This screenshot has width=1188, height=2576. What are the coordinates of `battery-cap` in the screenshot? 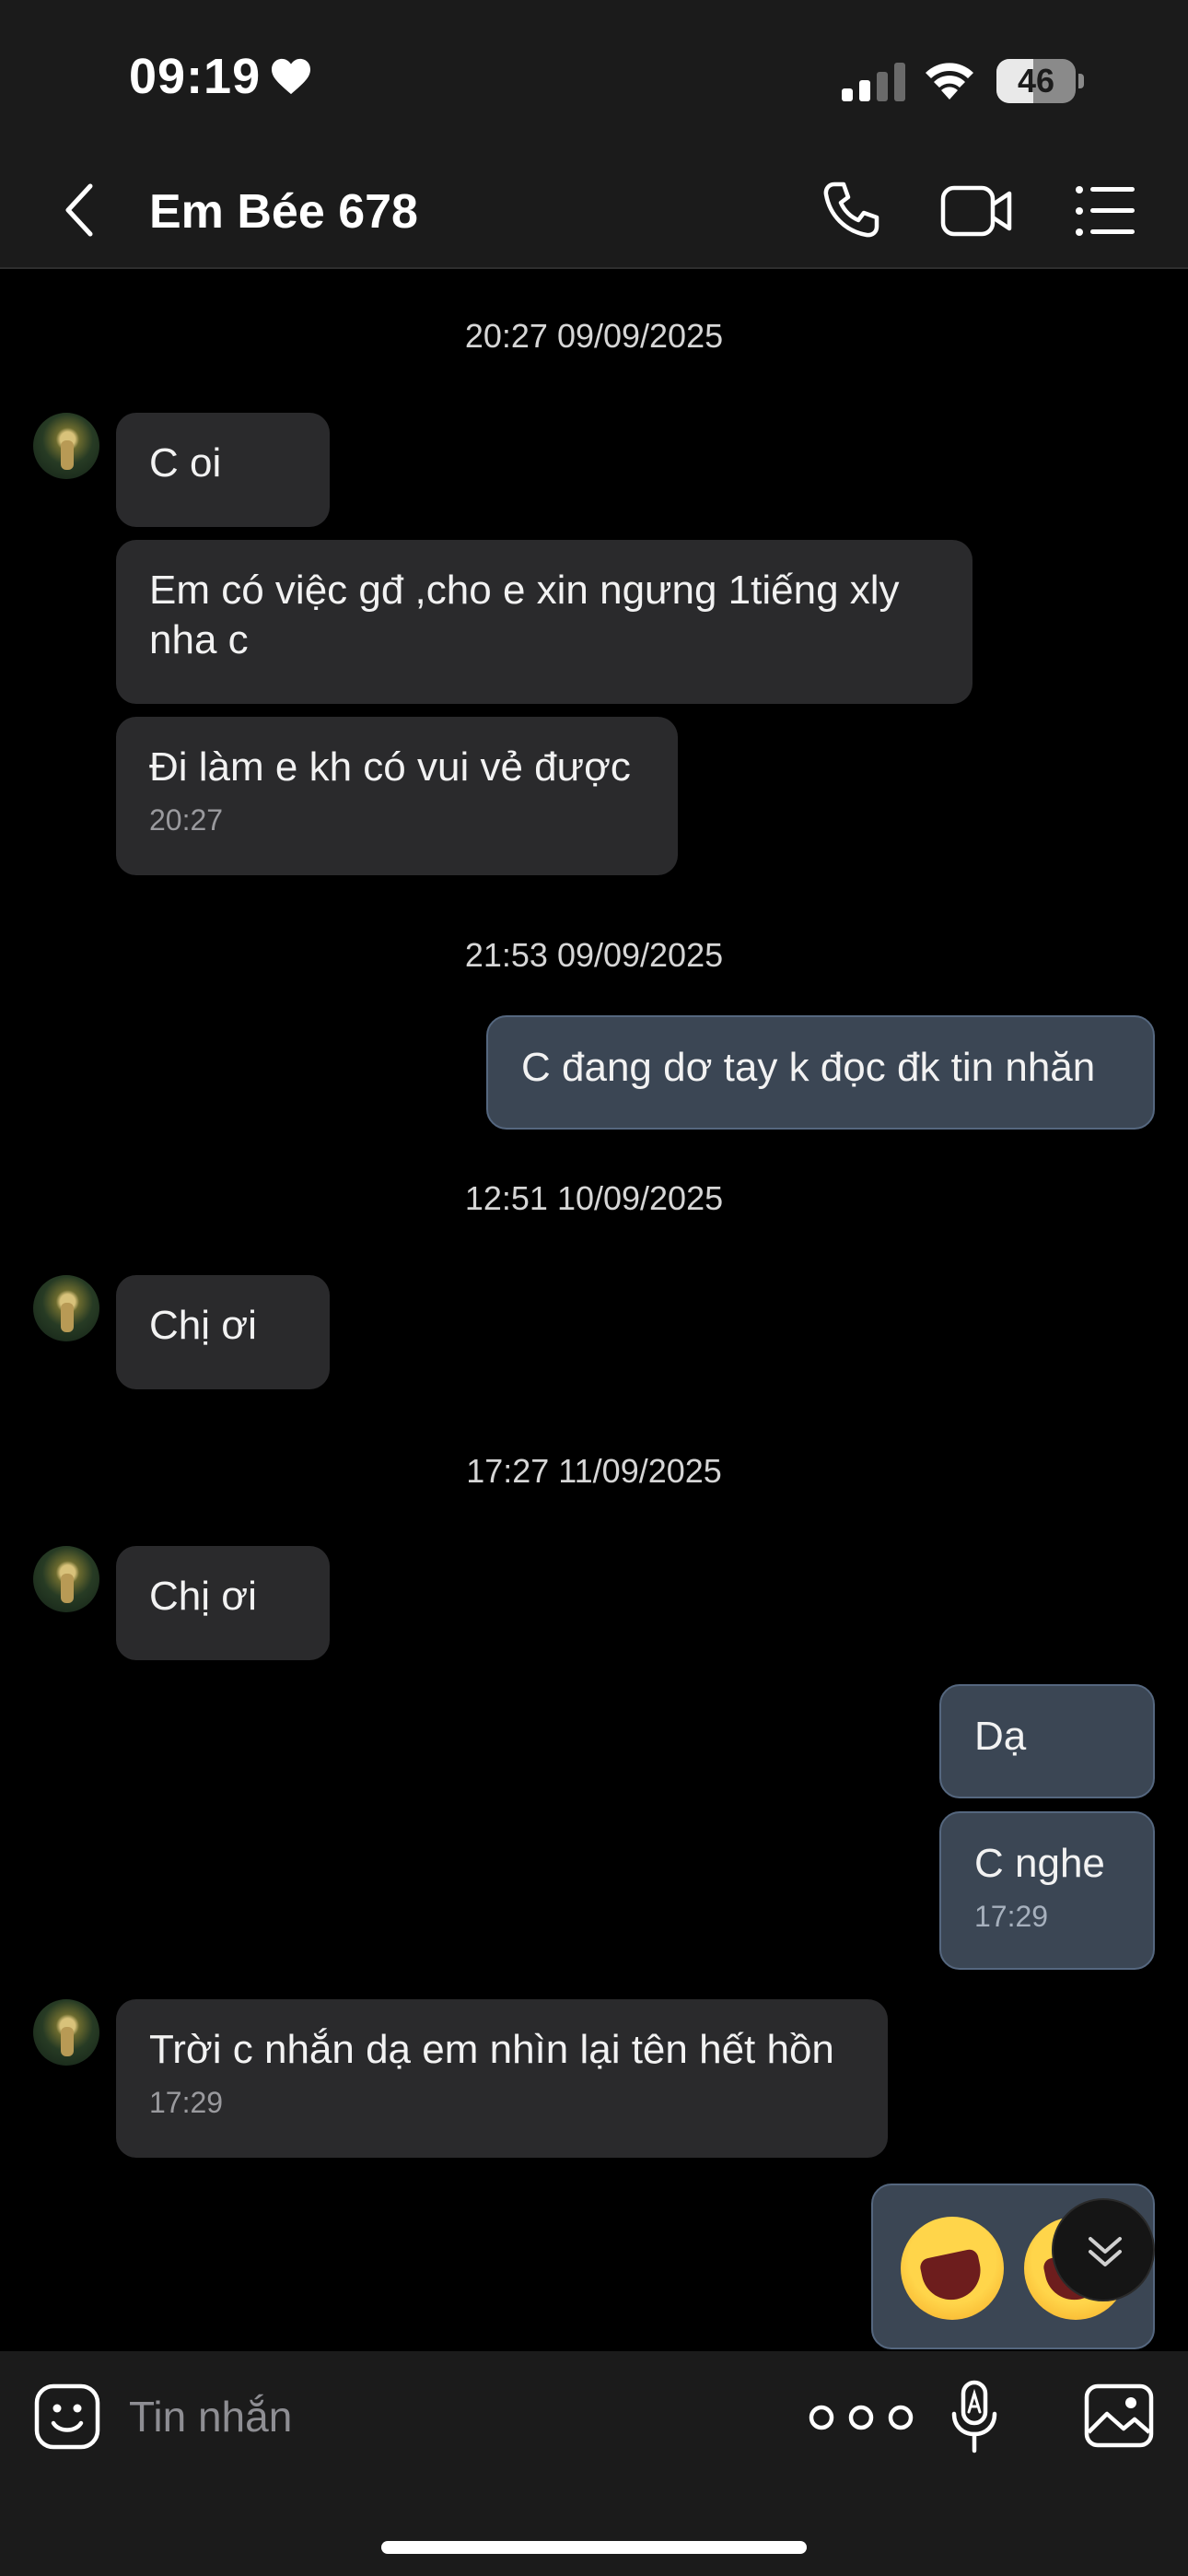 It's located at (1081, 81).